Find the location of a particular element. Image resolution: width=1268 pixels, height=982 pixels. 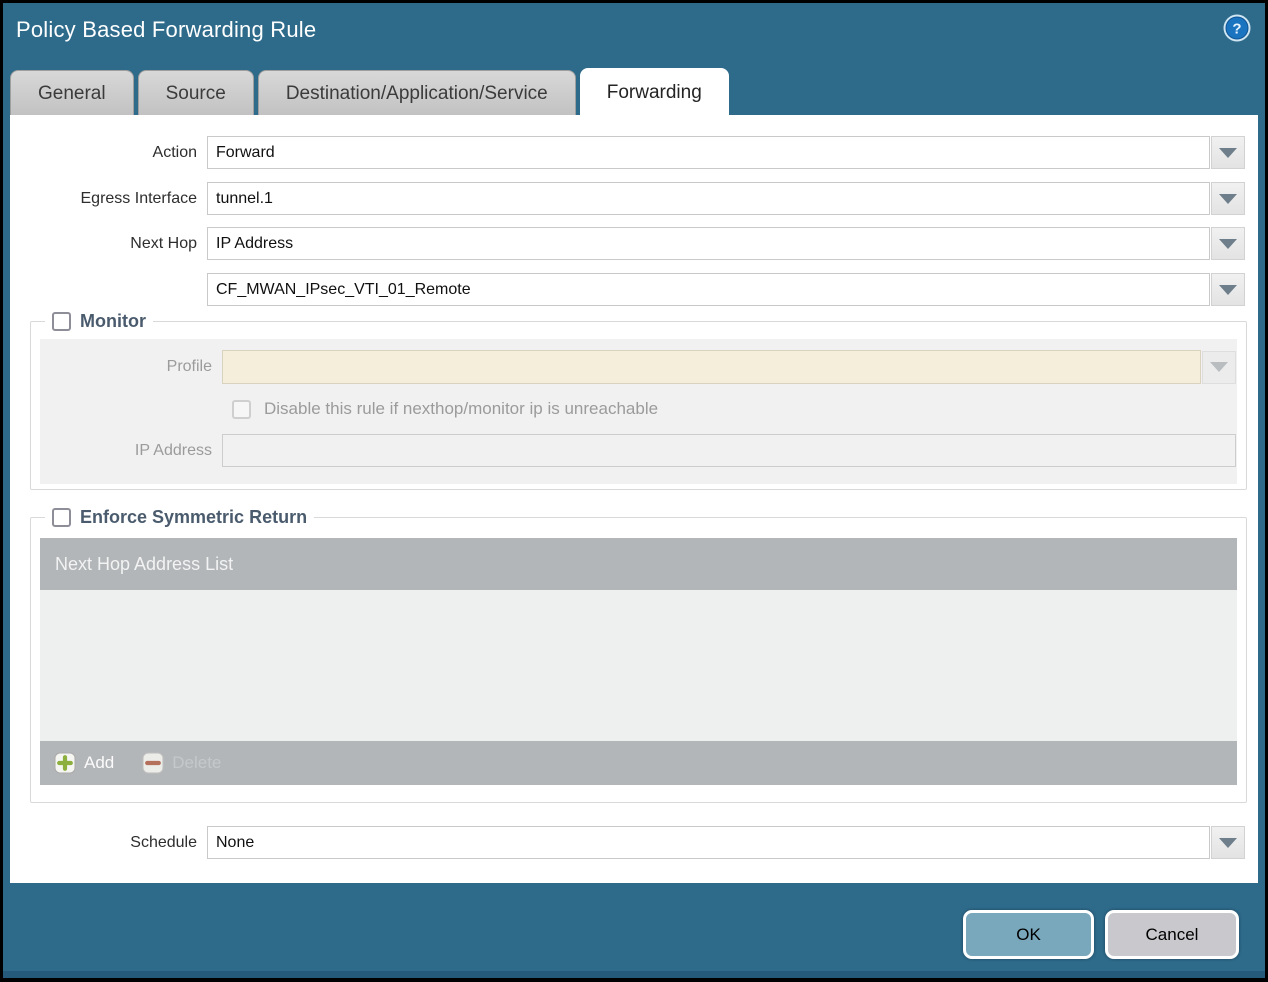

next-hop-dropdown-button is located at coordinates (1228, 243).